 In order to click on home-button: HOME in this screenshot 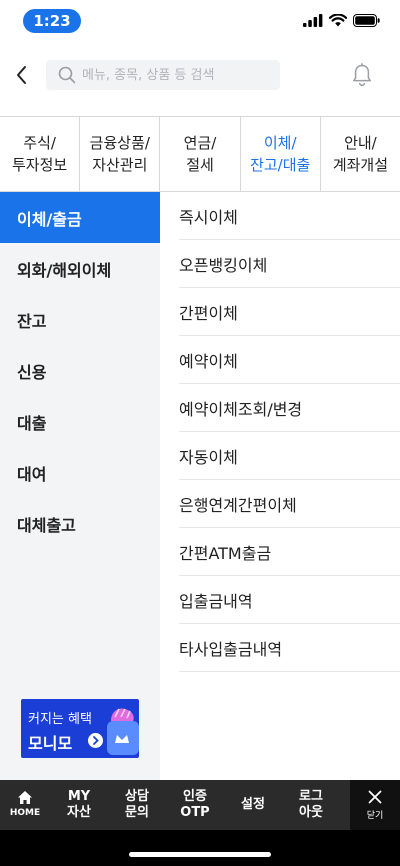, I will do `click(25, 805)`.